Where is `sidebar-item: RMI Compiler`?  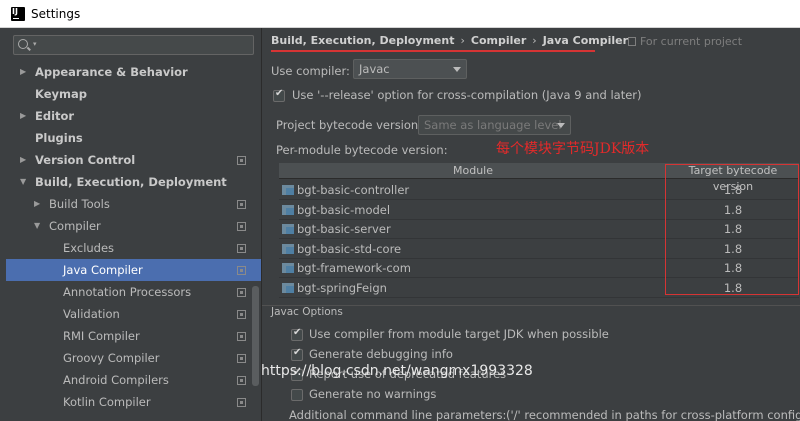
sidebar-item: RMI Compiler is located at coordinates (133, 336).